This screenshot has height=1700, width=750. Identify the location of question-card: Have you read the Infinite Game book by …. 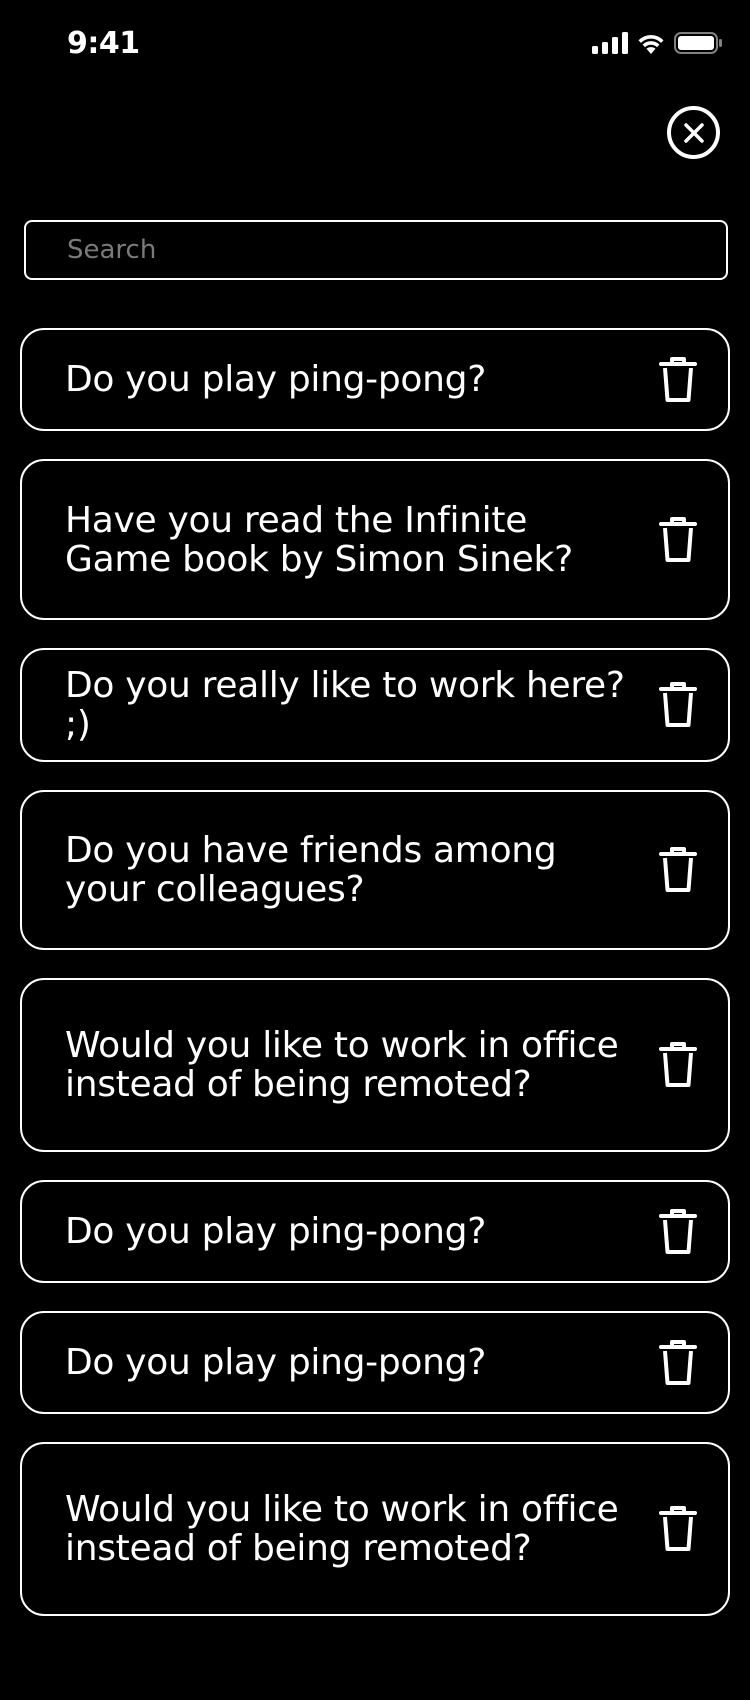
(375, 539).